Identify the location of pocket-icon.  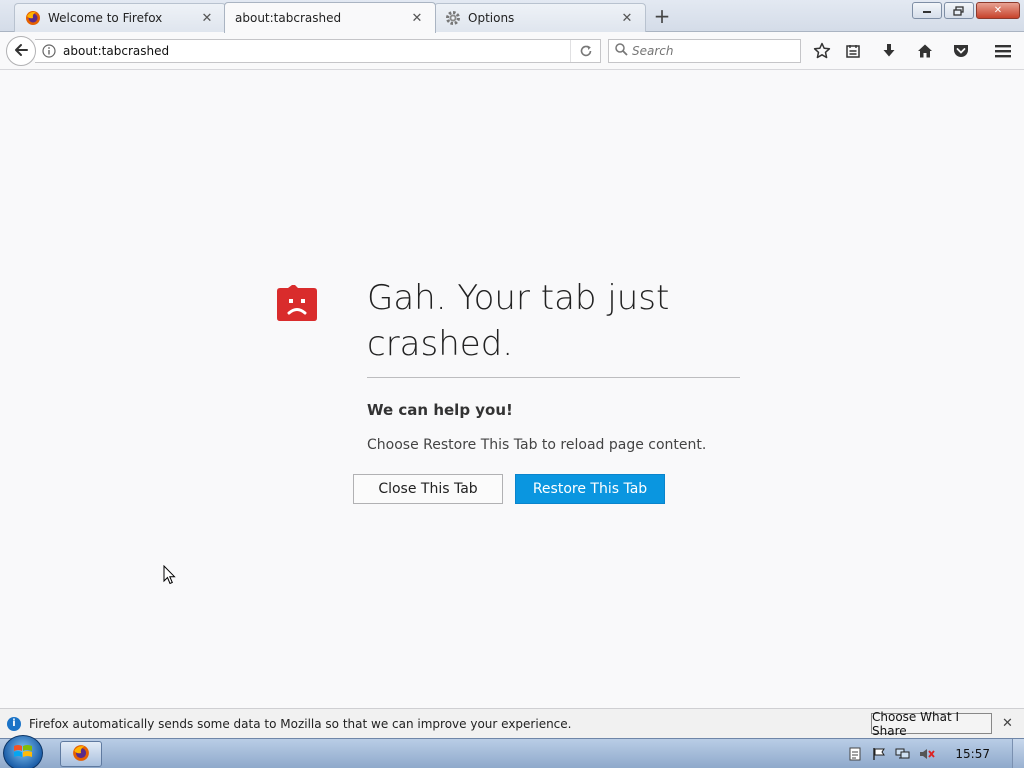
(961, 51).